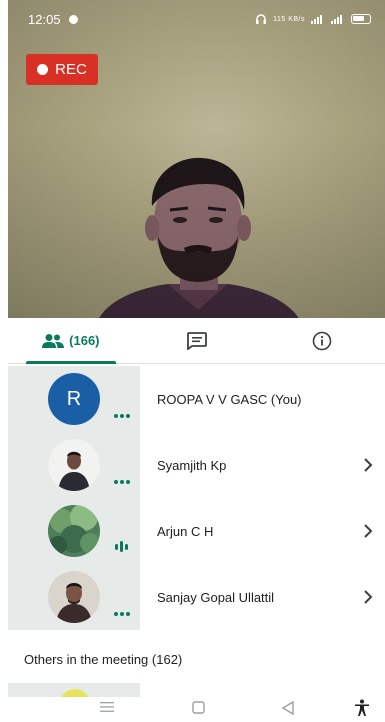 This screenshot has height=722, width=385. I want to click on recording-label: REC, so click(71, 69).